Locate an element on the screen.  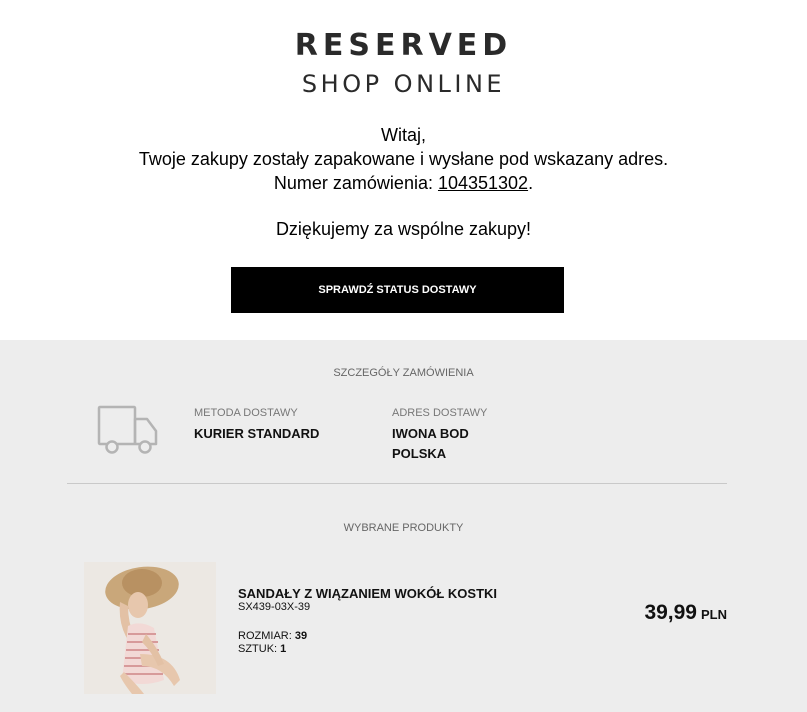
product-size-label: ROZMIAR: is located at coordinates (266, 636).